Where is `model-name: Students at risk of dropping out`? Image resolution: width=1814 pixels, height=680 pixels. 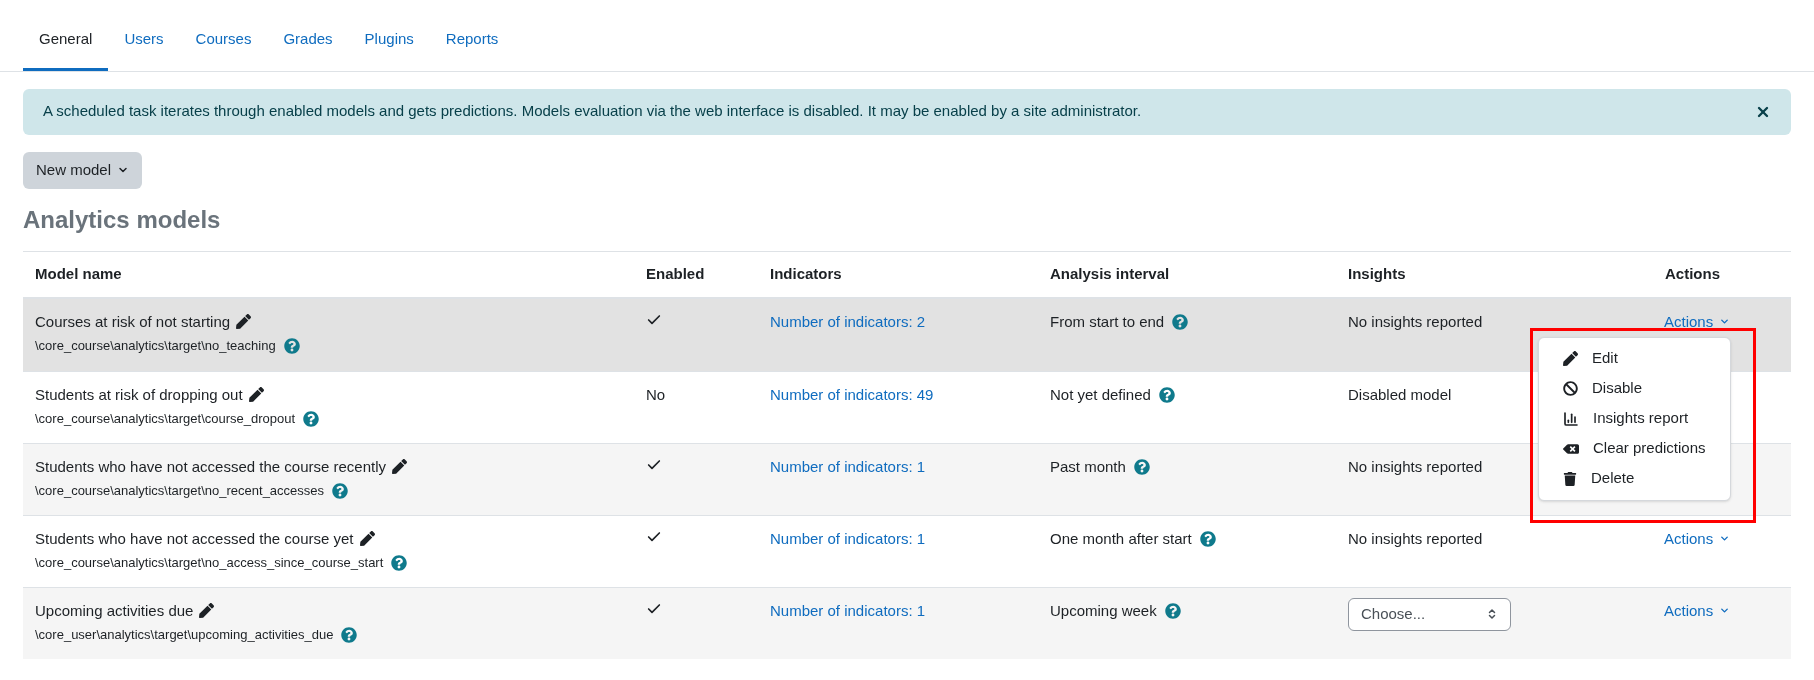
model-name: Students at risk of dropping out is located at coordinates (139, 394).